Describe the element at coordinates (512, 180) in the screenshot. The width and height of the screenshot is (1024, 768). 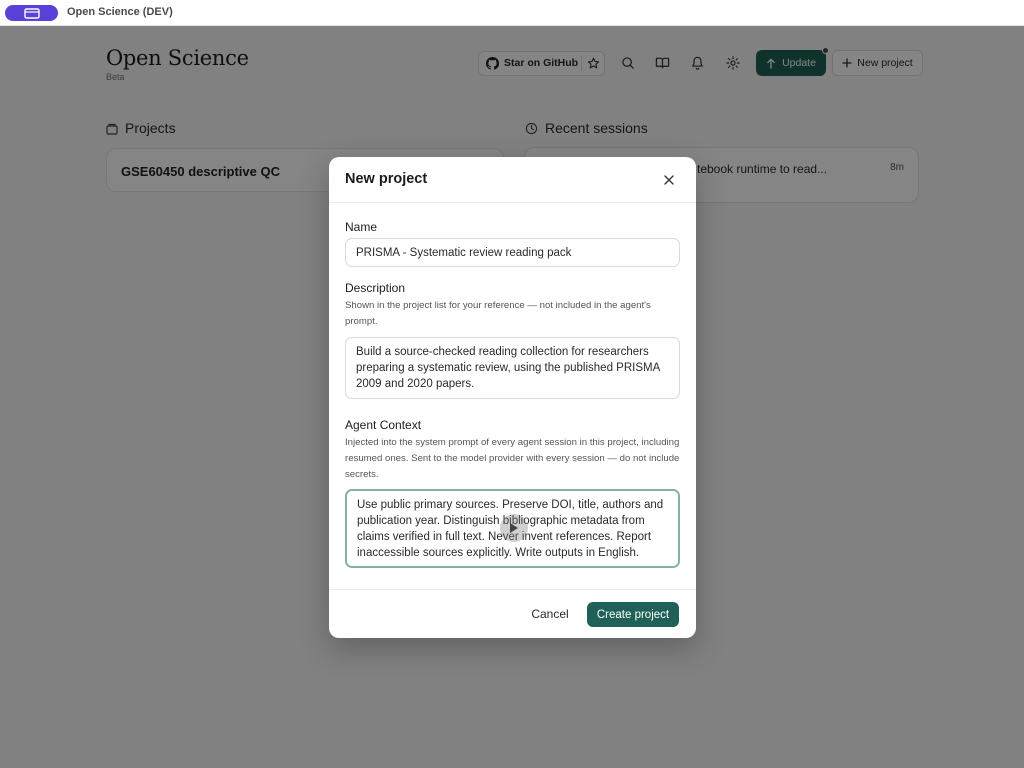
I see `dialog-header: New project` at that location.